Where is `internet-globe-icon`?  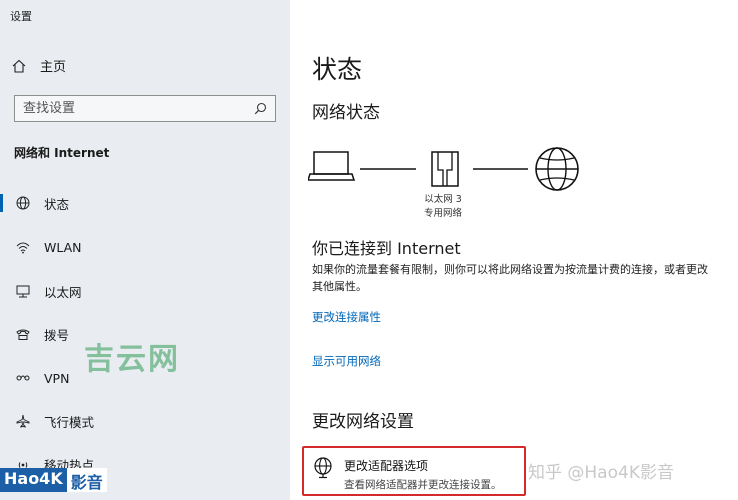
internet-globe-icon is located at coordinates (557, 169).